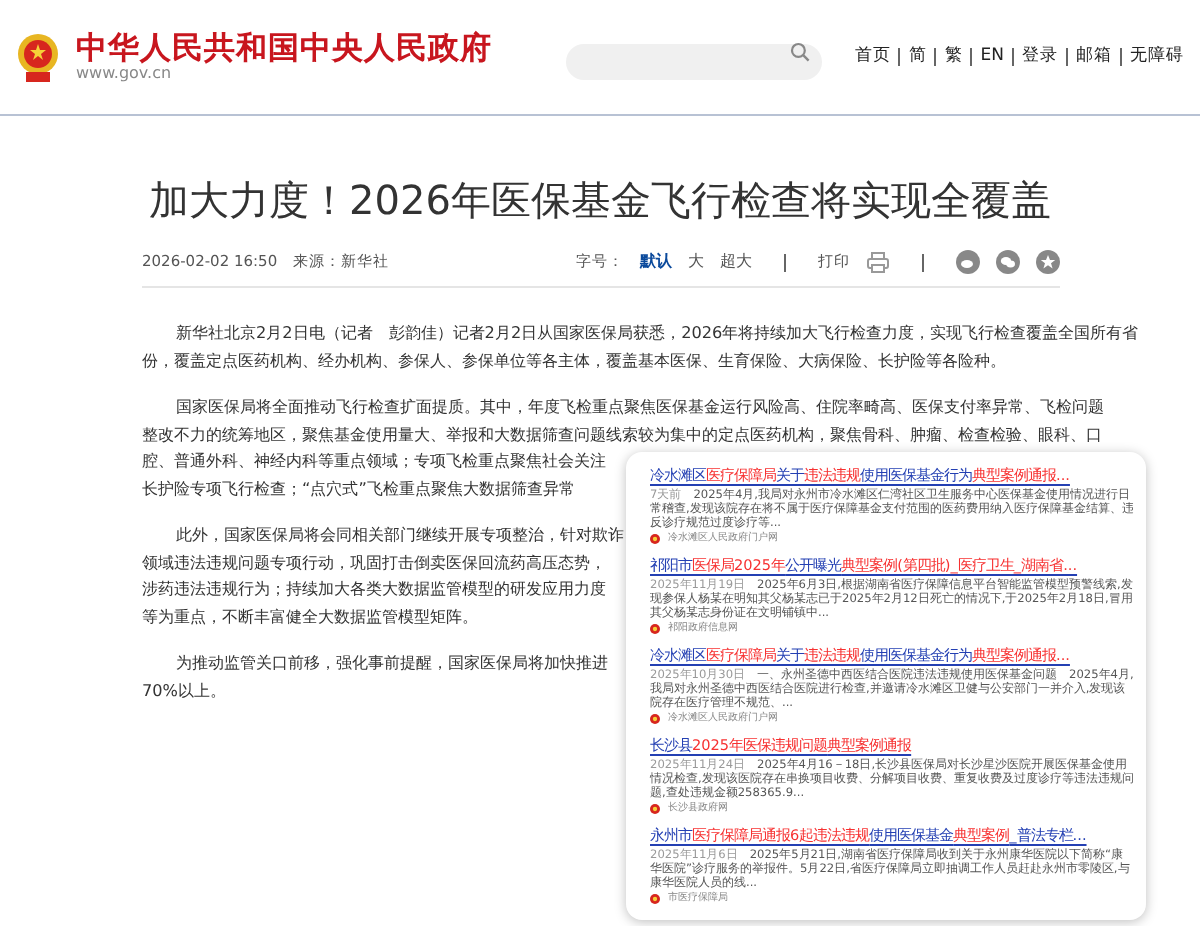 Image resolution: width=1200 pixels, height=926 pixels. What do you see at coordinates (374, 461) in the screenshot?
I see `article-text-line: 腔、普通外科、神经内科等重点领域；专项飞检重点聚焦社会关注` at bounding box center [374, 461].